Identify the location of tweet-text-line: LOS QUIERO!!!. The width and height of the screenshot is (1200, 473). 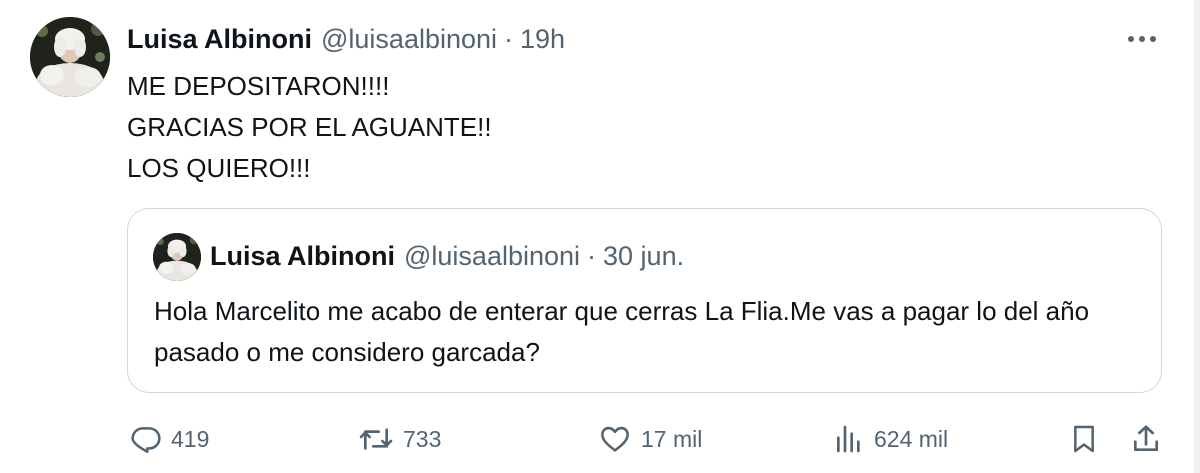
(219, 168).